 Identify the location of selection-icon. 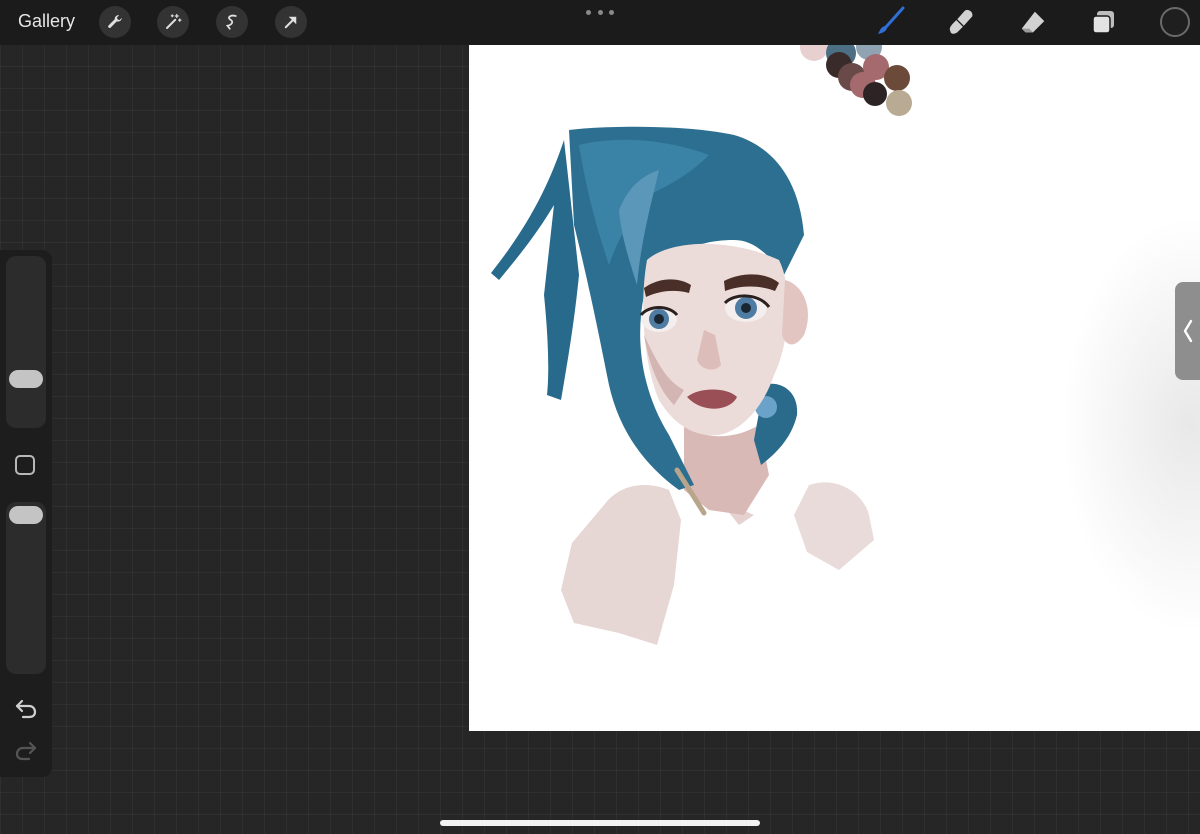
(231, 22).